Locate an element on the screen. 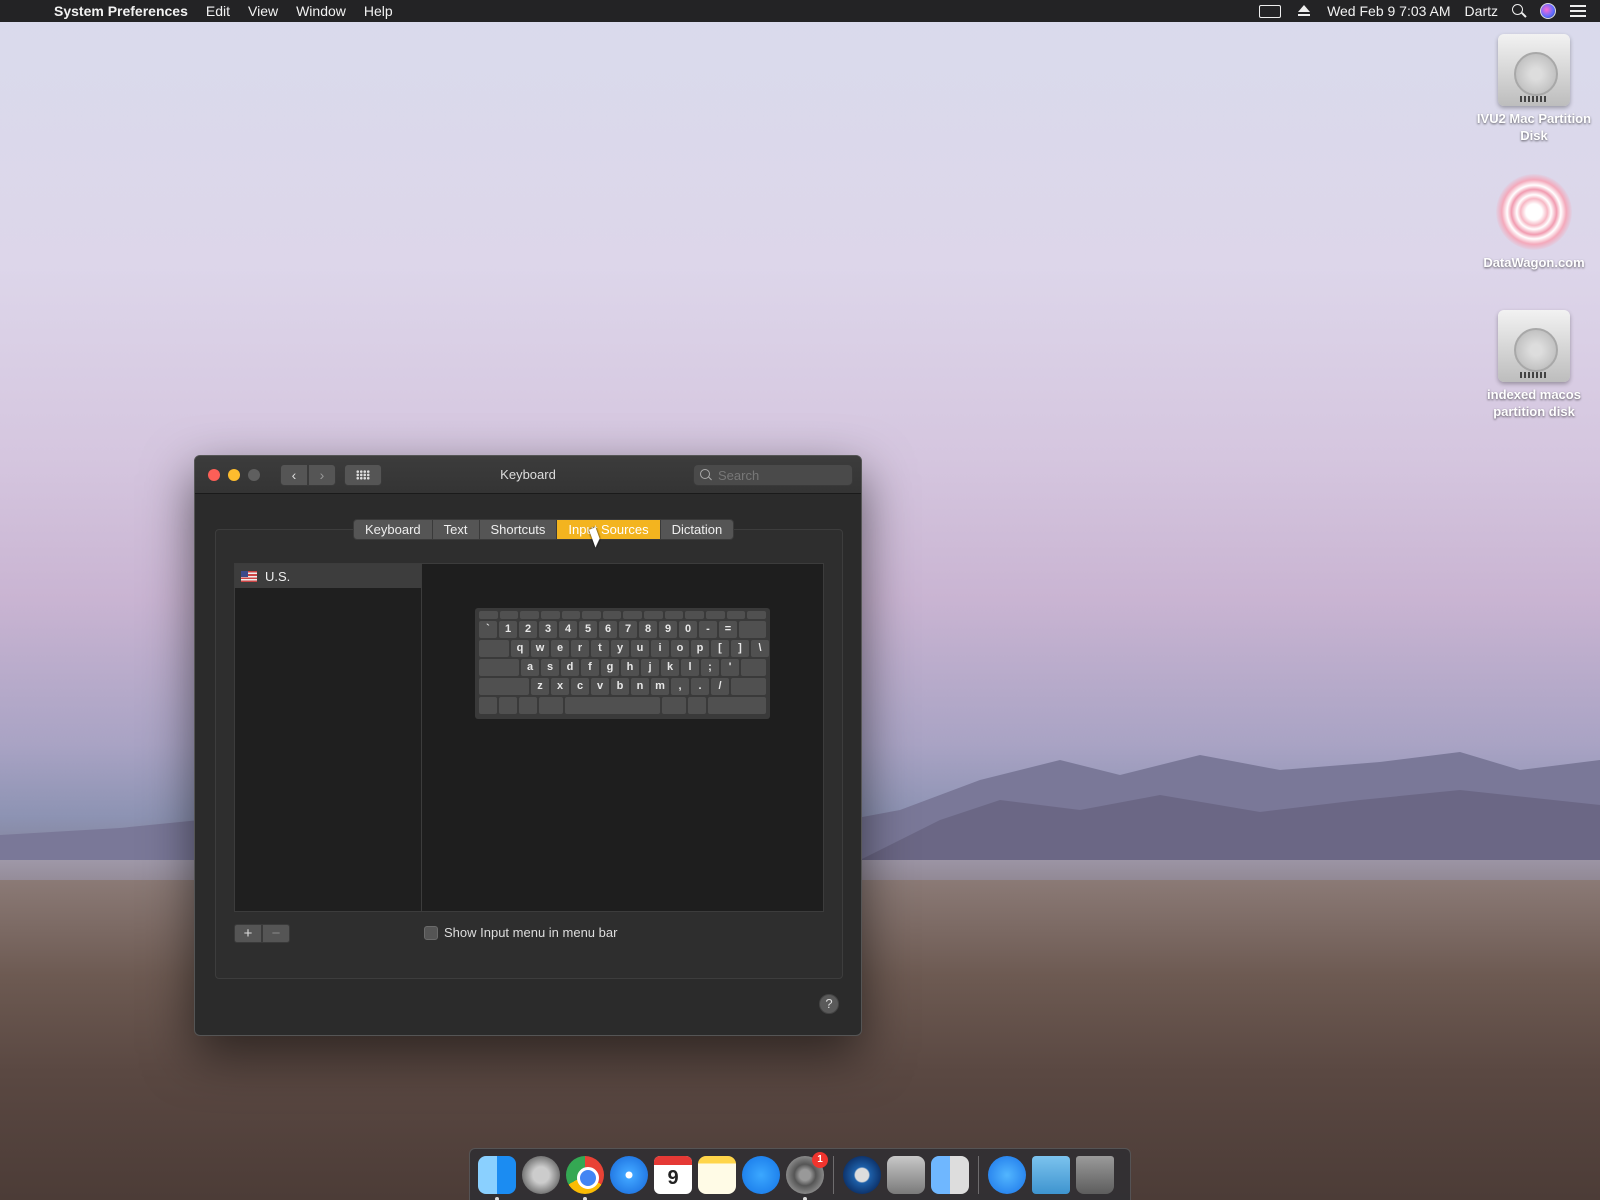  app-store-folder-icon is located at coordinates (1007, 1174).